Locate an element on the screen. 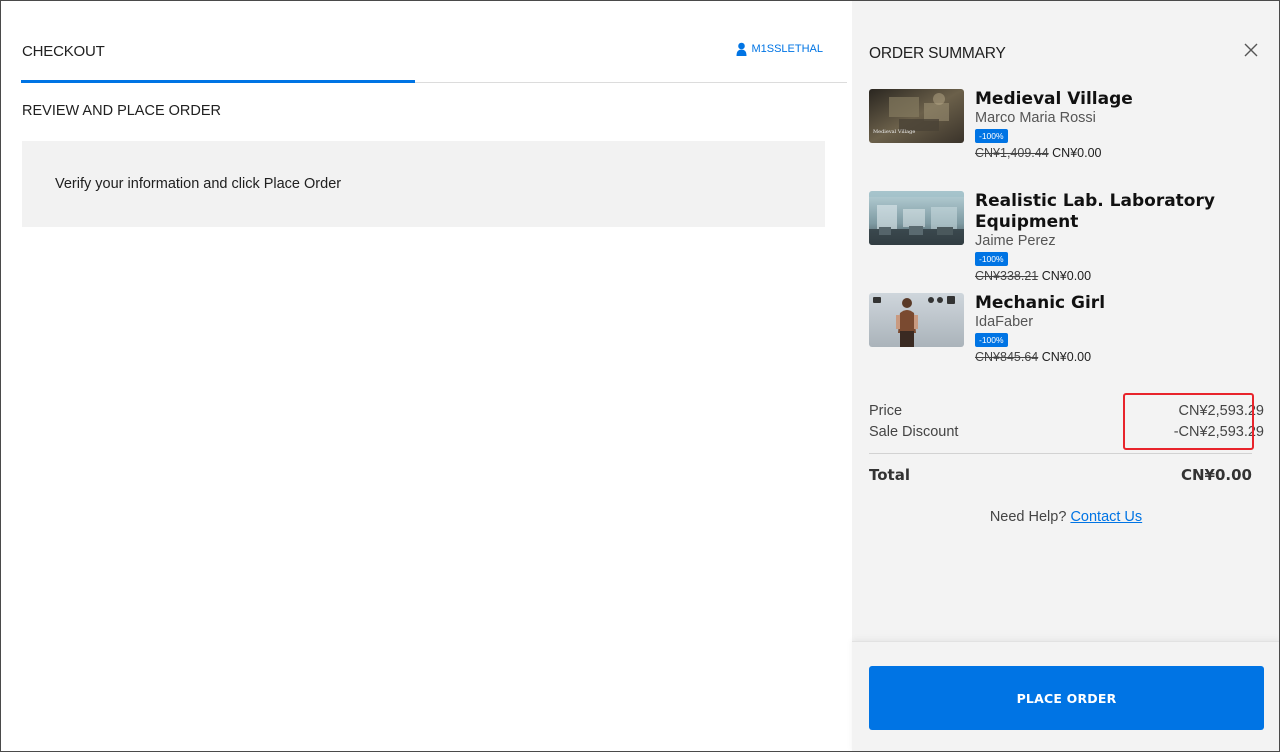  item-prices: CN¥845.64 CN¥0.00 is located at coordinates (1120, 357).